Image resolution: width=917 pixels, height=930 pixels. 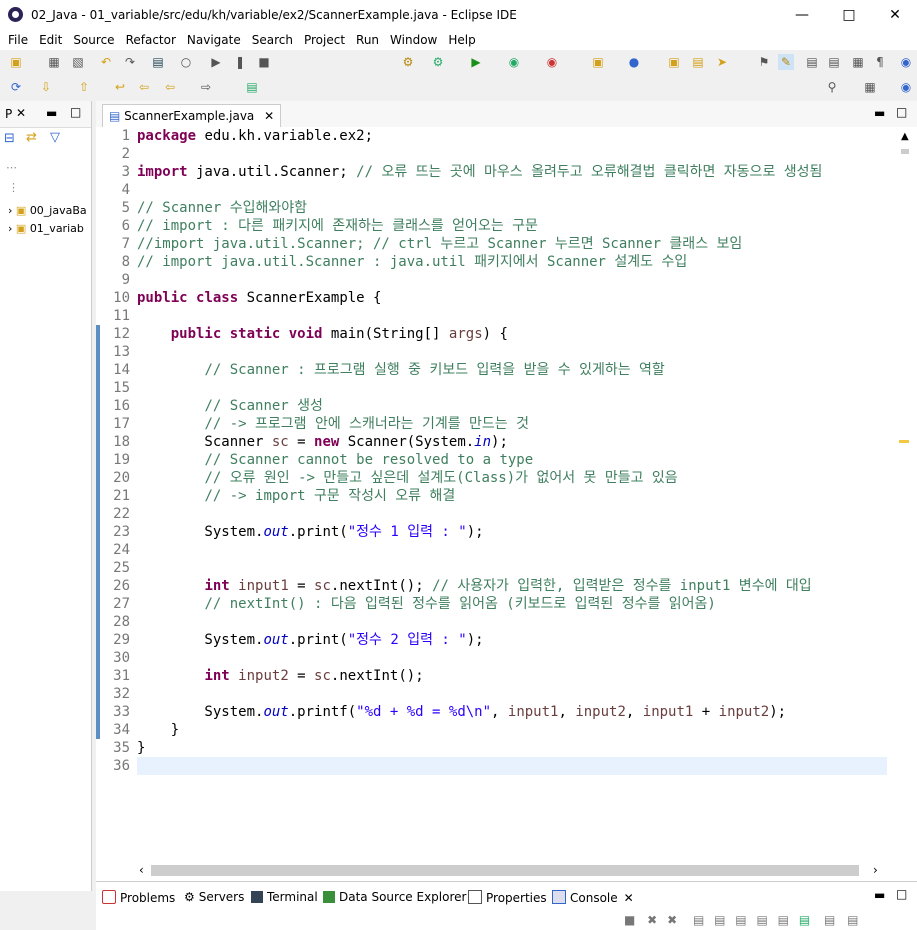 What do you see at coordinates (322, 38) in the screenshot?
I see `menu-project: Project` at bounding box center [322, 38].